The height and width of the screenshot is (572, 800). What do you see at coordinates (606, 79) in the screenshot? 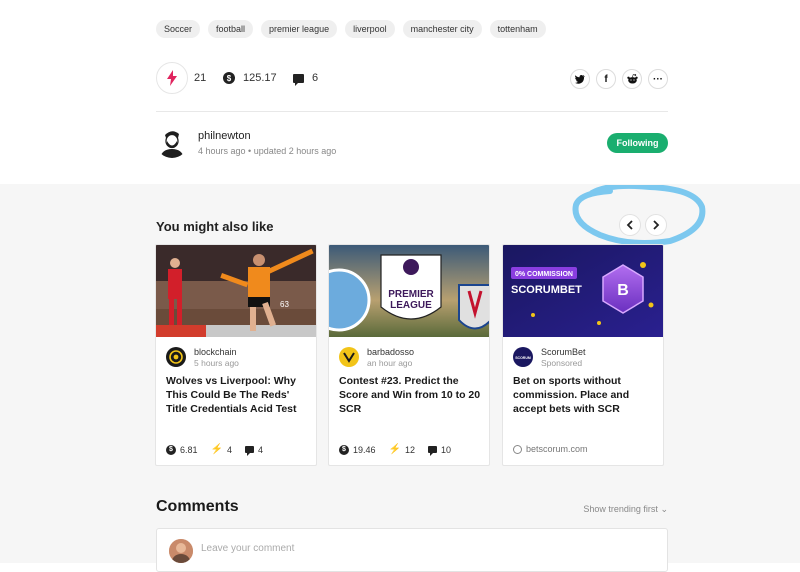
I see `facebook-icon: f` at bounding box center [606, 79].